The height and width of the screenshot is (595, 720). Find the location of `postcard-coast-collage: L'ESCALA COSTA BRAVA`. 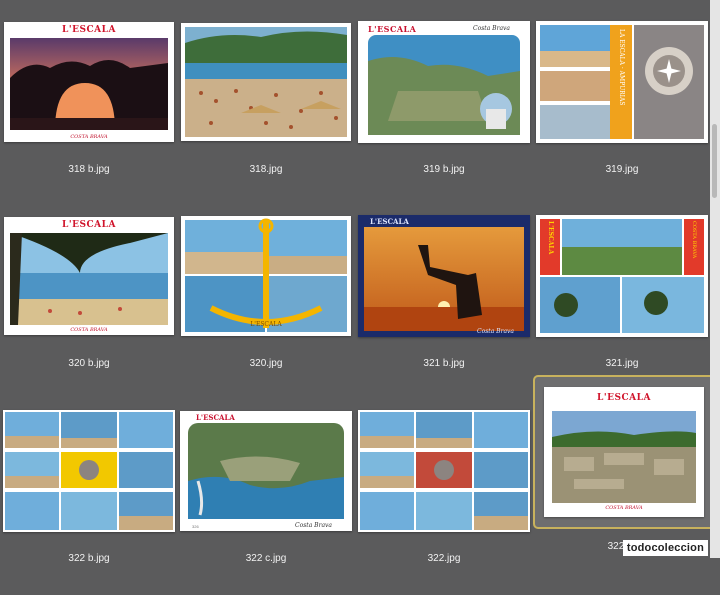

postcard-coast-collage: L'ESCALA COSTA BRAVA is located at coordinates (622, 276).